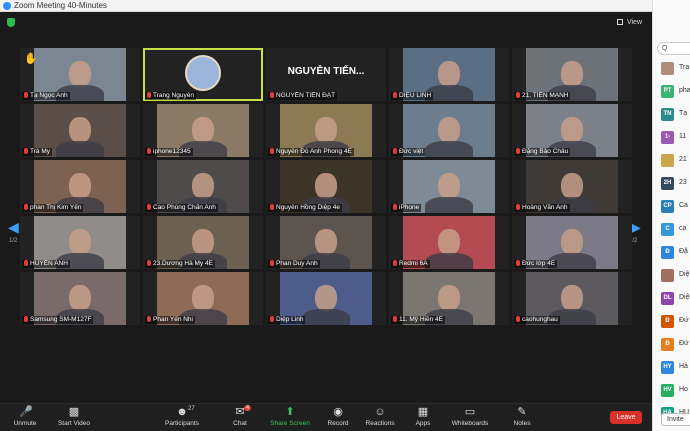  I want to click on video-tile: ✋ Tạ Ngọc Anh, so click(80, 74).